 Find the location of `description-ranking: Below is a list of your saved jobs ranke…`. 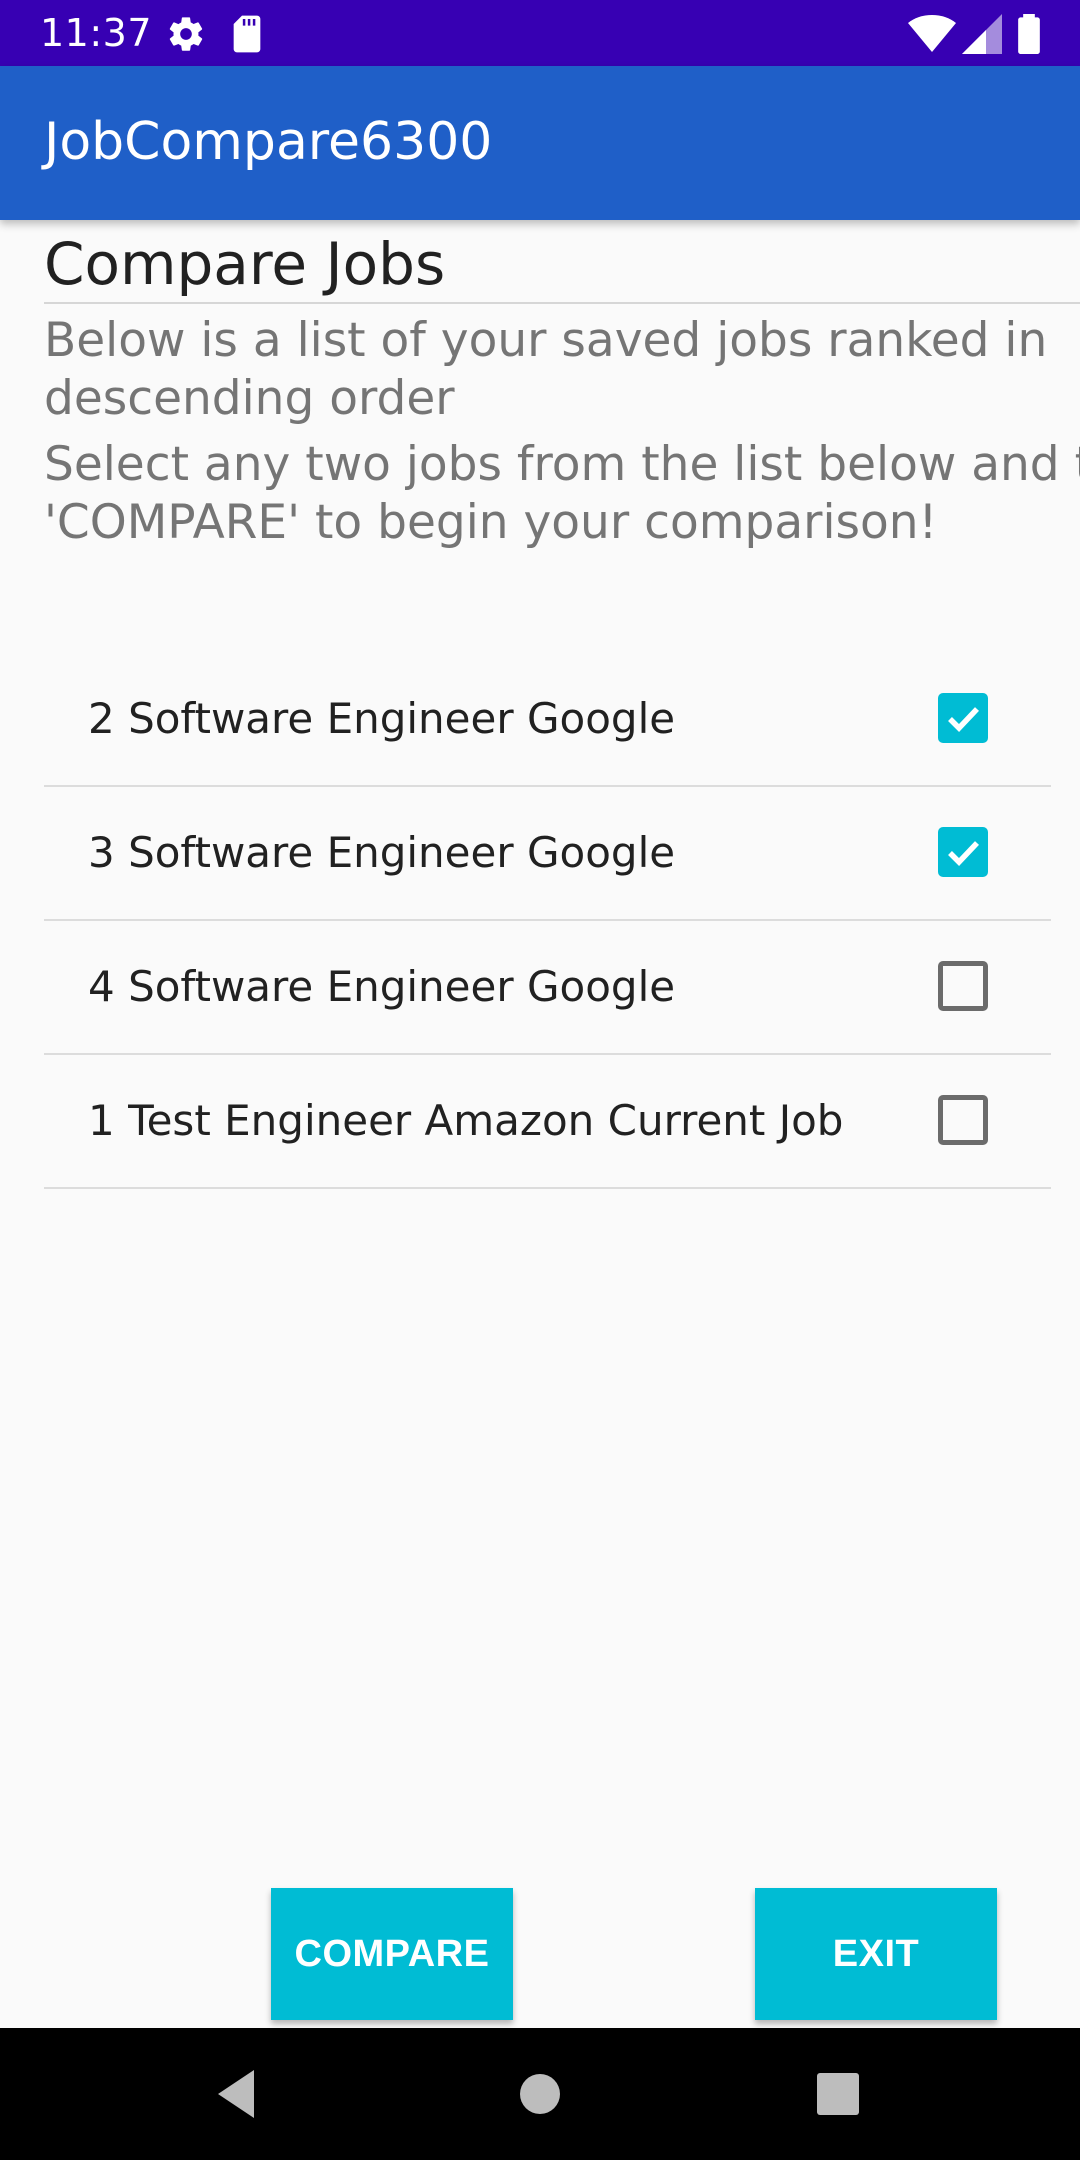

description-ranking: Below is a list of your saved jobs ranke… is located at coordinates (562, 370).